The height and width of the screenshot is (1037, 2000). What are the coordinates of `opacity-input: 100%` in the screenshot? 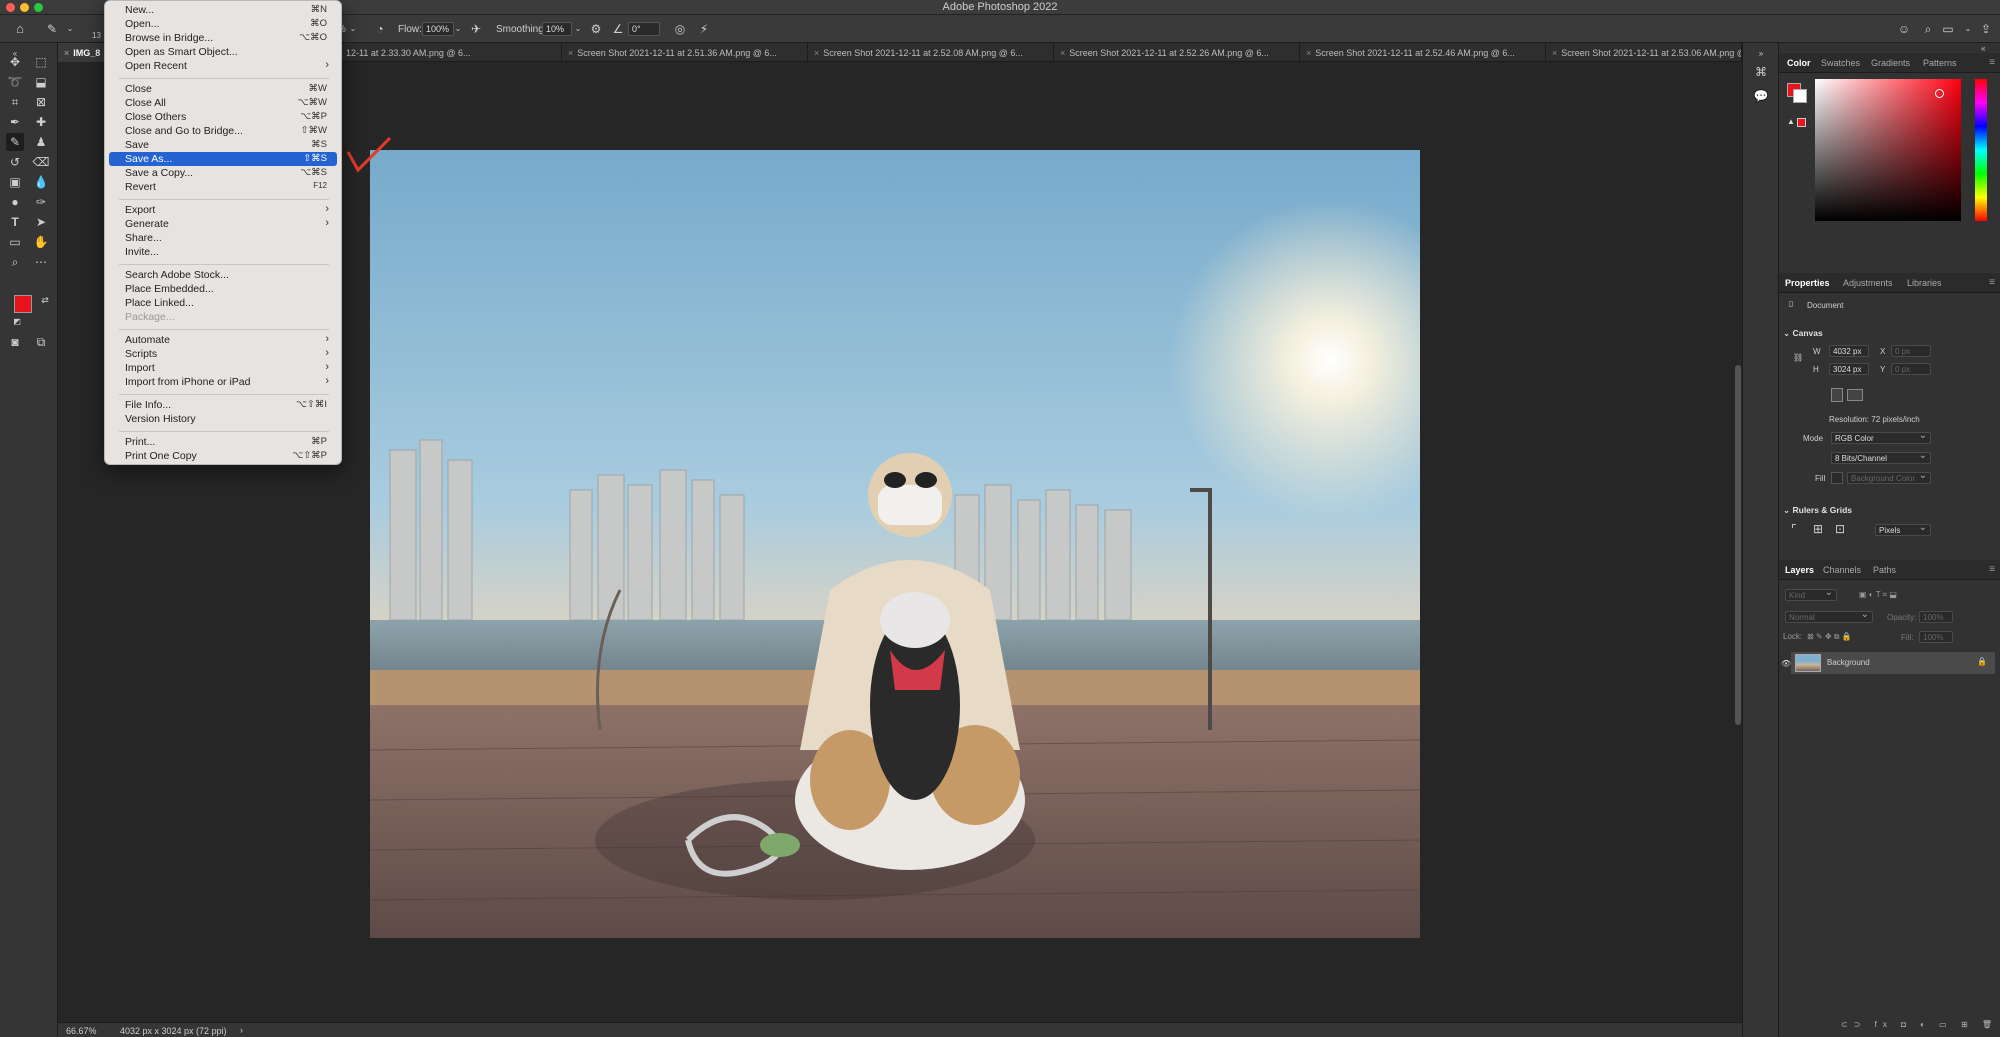 It's located at (1936, 617).